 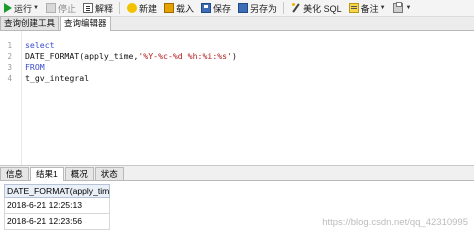 I want to click on tab-result1: 结果1, so click(x=47, y=174).